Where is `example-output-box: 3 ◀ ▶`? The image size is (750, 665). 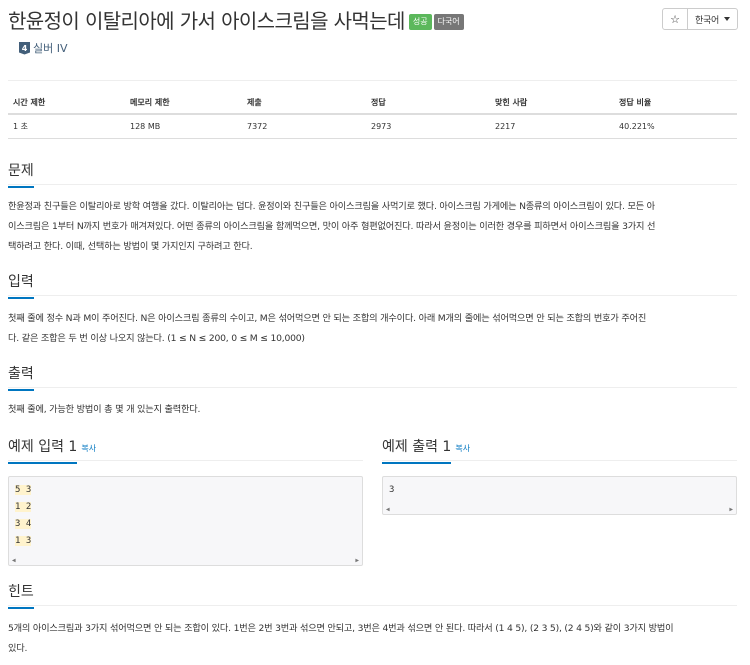
example-output-box: 3 ◀ ▶ is located at coordinates (559, 495).